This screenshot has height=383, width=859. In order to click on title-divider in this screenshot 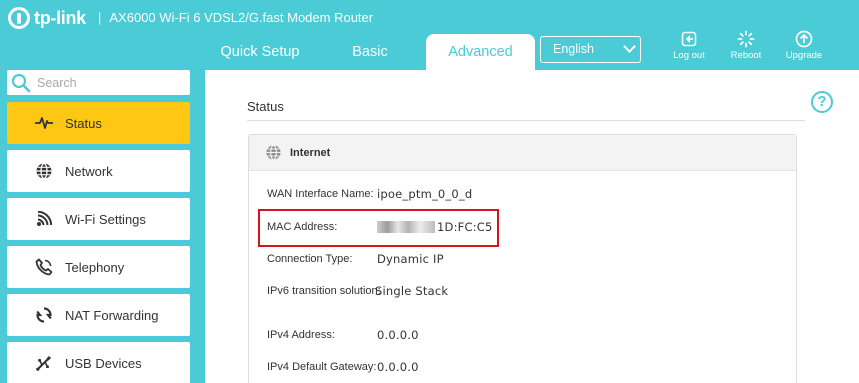, I will do `click(526, 120)`.